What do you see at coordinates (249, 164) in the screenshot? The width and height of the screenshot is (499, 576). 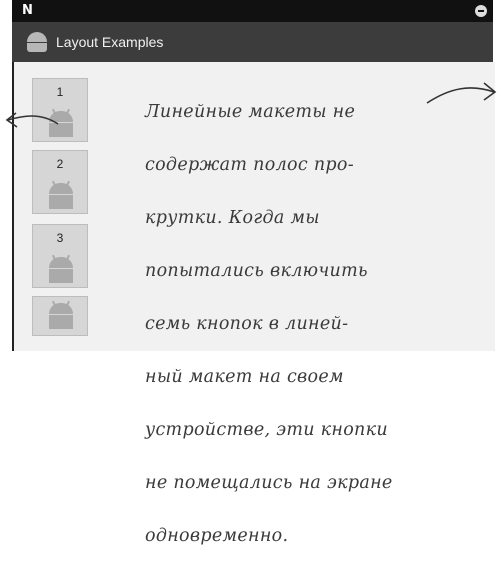 I see `annotation-line: содержат полос про-` at bounding box center [249, 164].